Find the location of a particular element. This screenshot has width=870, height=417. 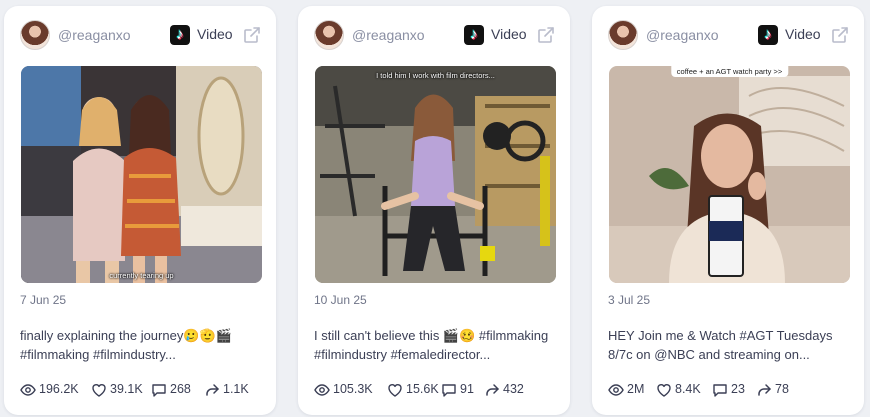

shares-count: 78 is located at coordinates (782, 389).